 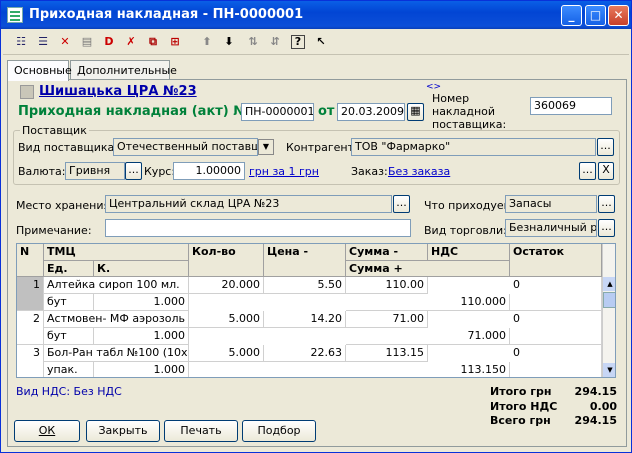 What do you see at coordinates (30, 328) in the screenshot?
I see `row-number: 2` at bounding box center [30, 328].